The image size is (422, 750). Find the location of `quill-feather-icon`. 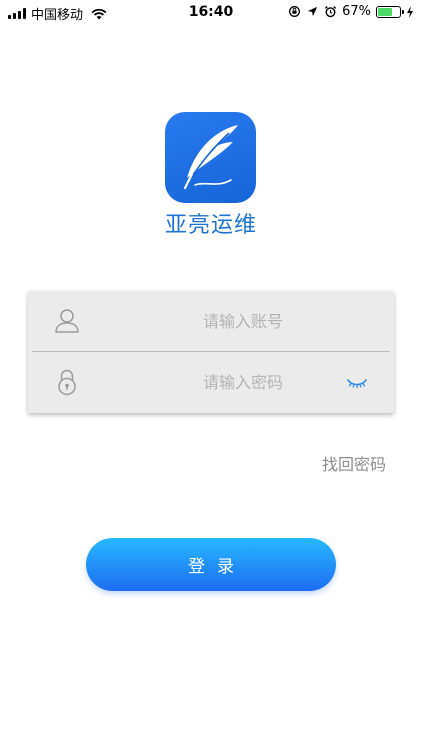

quill-feather-icon is located at coordinates (210, 157).